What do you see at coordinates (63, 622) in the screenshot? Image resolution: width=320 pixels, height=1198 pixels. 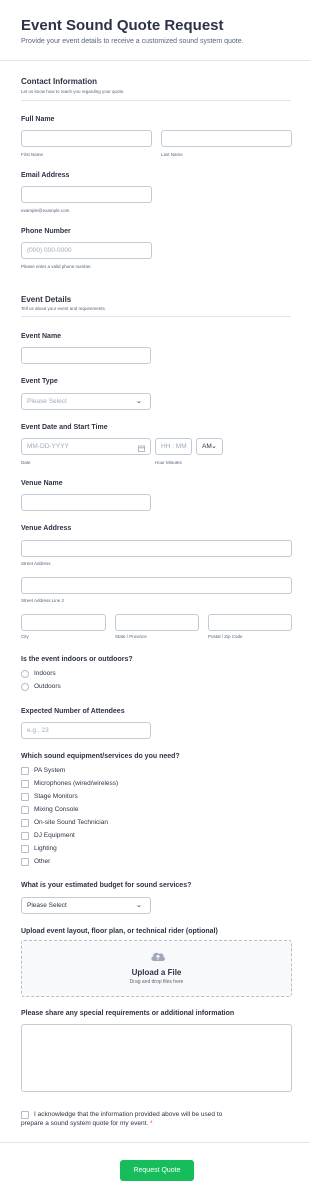 I see `city-input` at bounding box center [63, 622].